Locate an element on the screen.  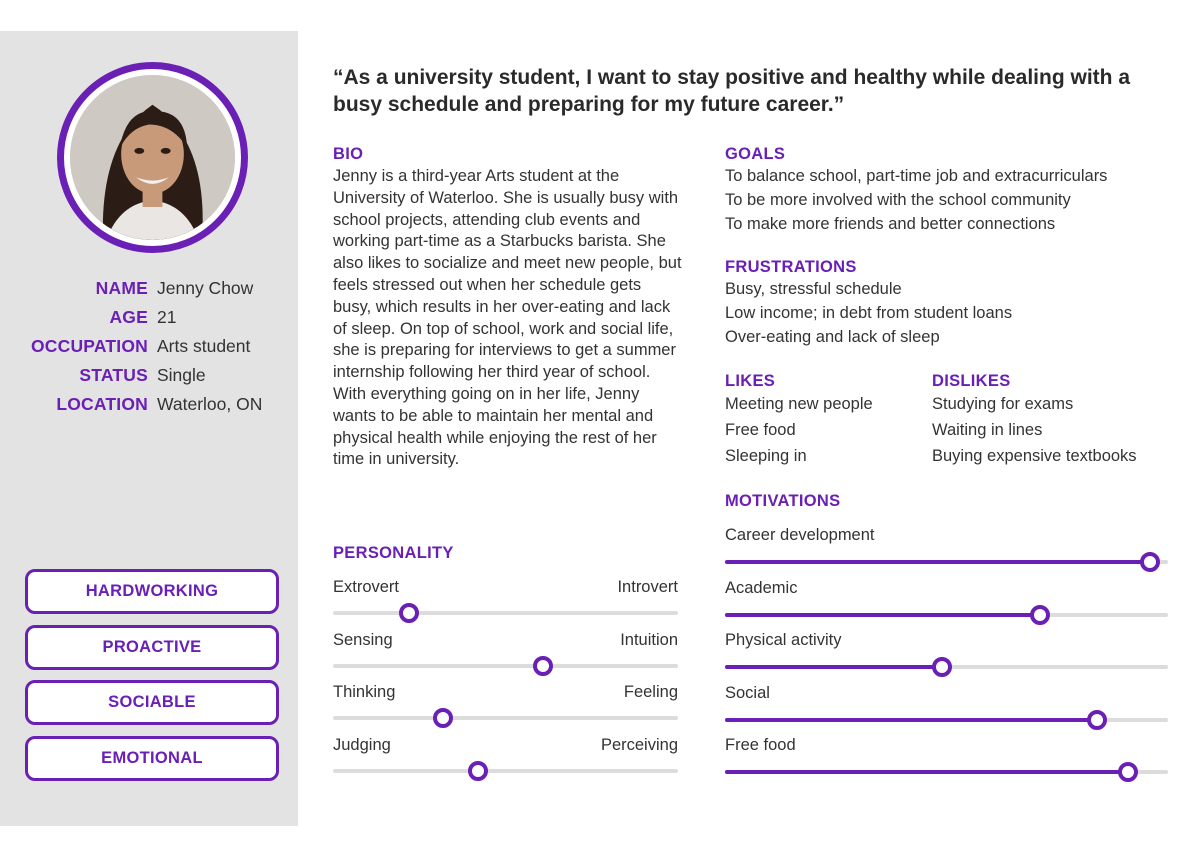
location-label: LOCATION is located at coordinates (102, 404).